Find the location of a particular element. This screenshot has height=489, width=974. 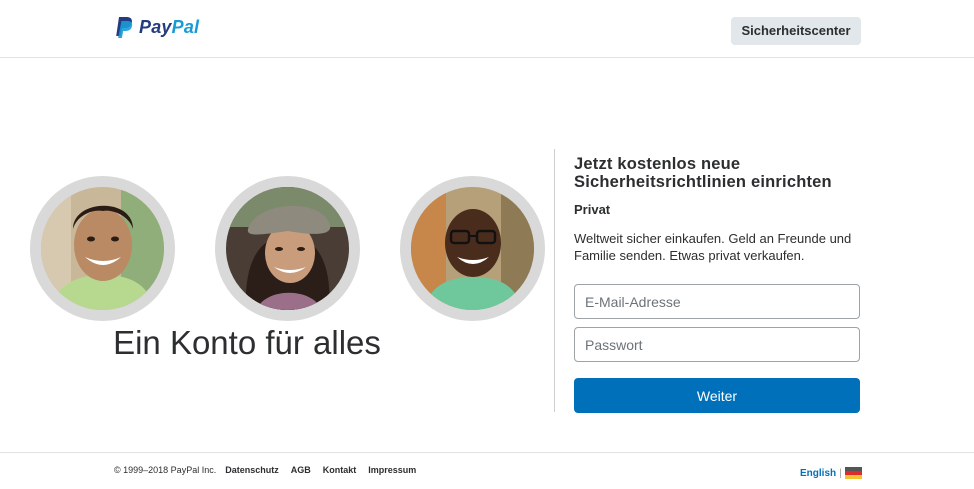

copyright-text: © 1999–2018 PayPal Inc. is located at coordinates (165, 470).